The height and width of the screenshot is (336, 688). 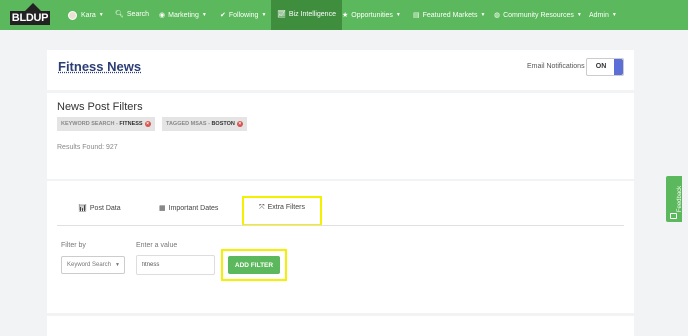 What do you see at coordinates (254, 265) in the screenshot?
I see `add-filter-button: ADD FILTER` at bounding box center [254, 265].